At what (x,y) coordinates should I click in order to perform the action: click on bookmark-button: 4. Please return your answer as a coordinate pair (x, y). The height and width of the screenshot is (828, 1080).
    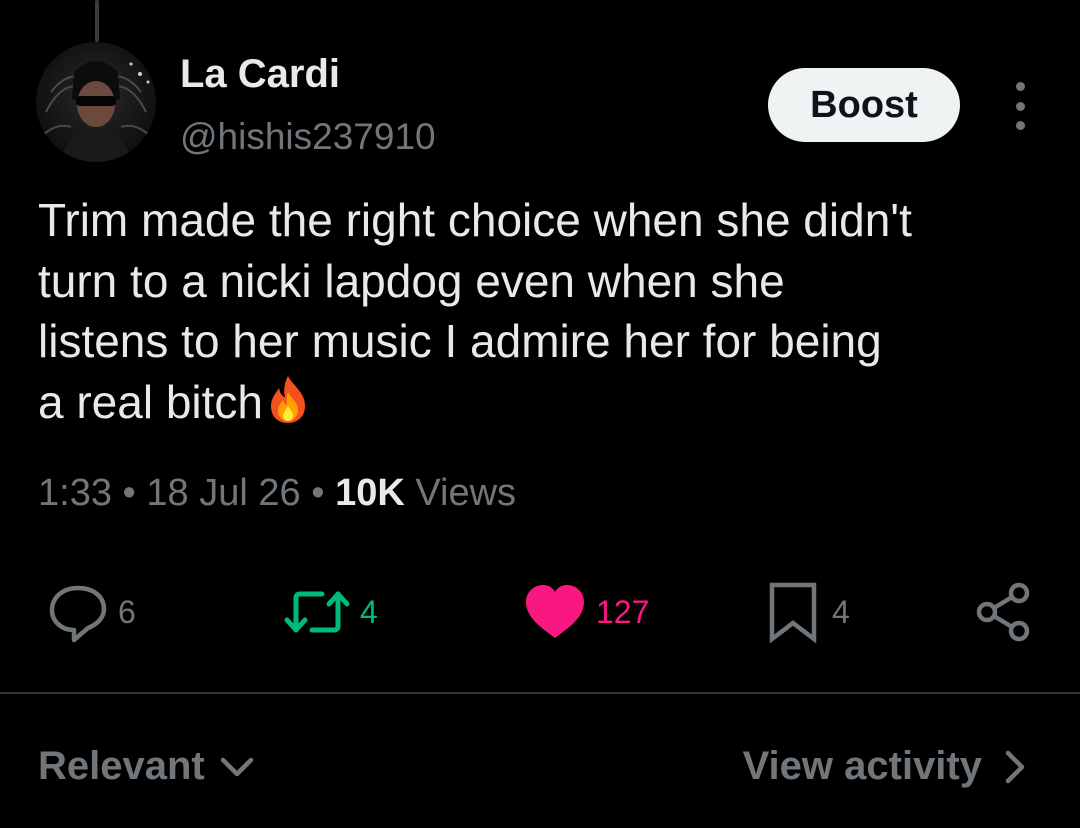
    Looking at the image, I should click on (807, 612).